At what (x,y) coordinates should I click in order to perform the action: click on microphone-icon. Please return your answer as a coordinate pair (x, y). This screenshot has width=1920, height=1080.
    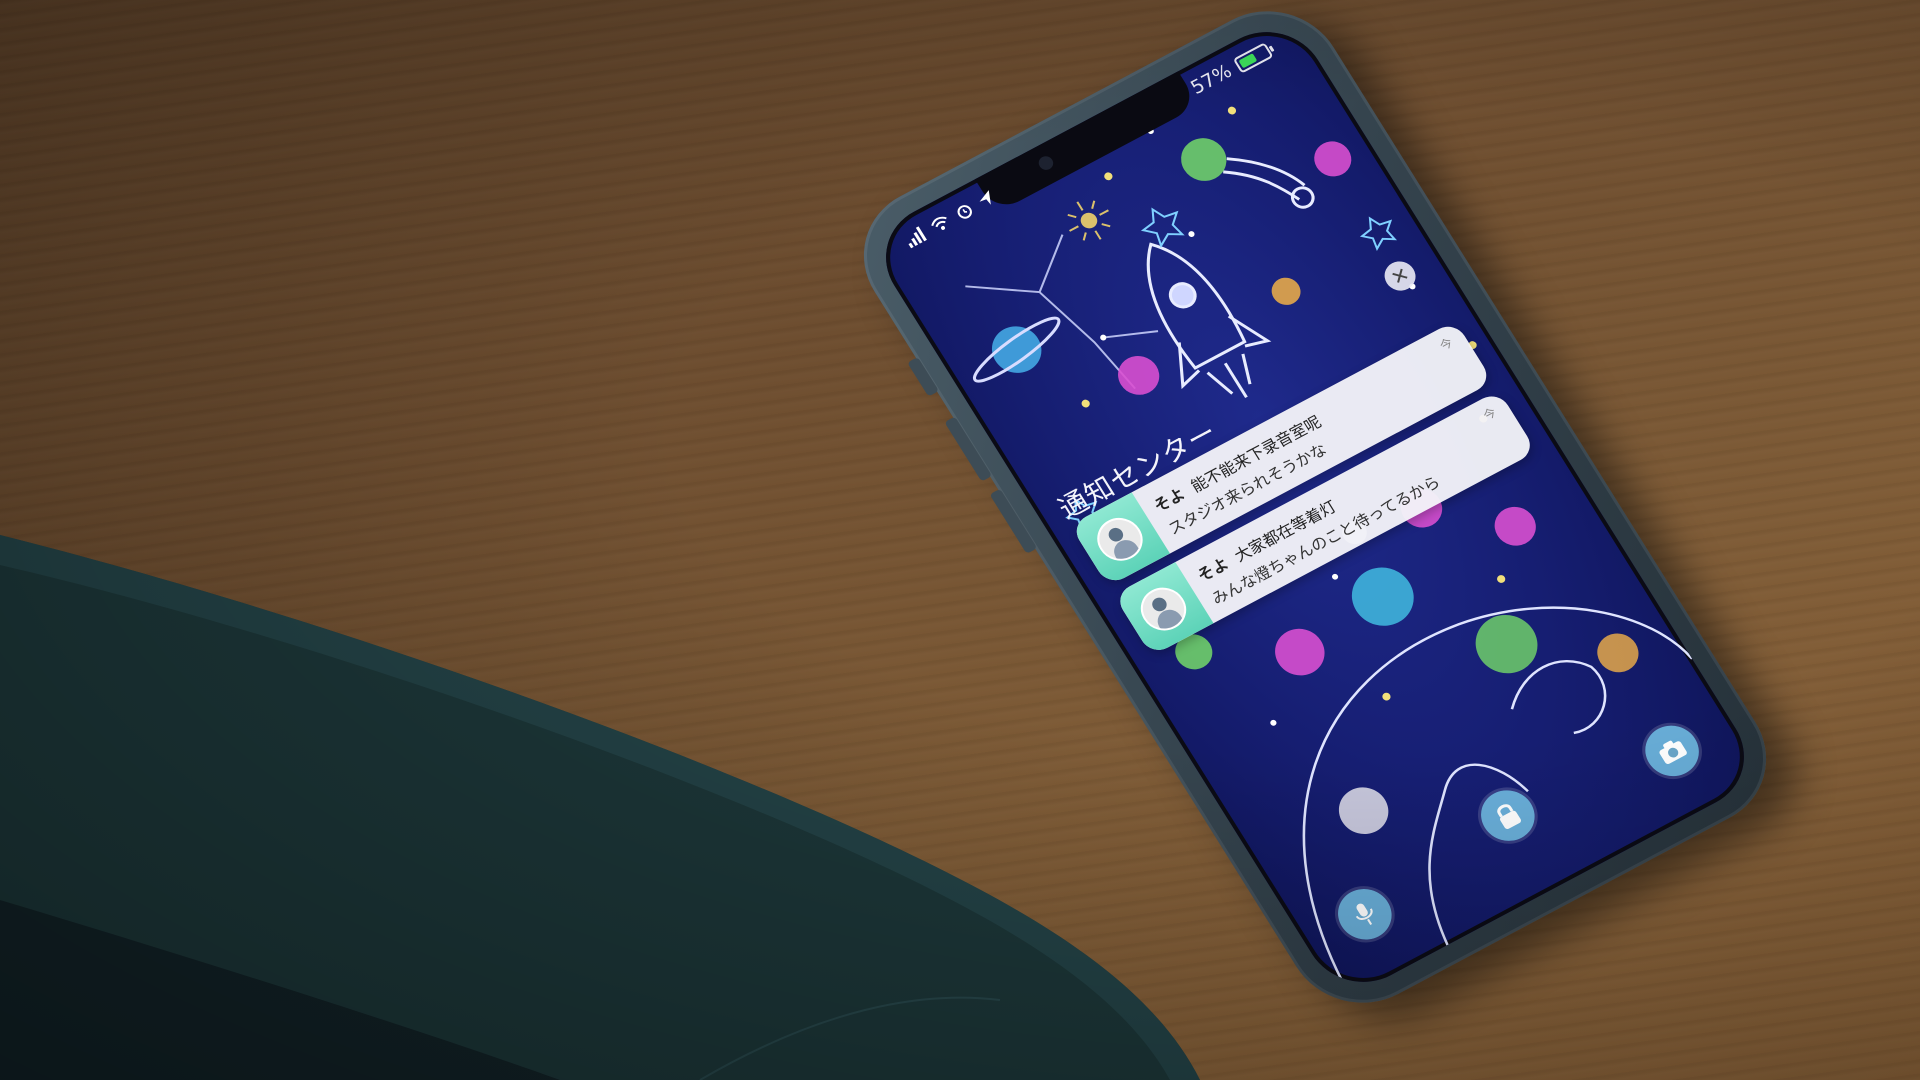
    Looking at the image, I should click on (1364, 914).